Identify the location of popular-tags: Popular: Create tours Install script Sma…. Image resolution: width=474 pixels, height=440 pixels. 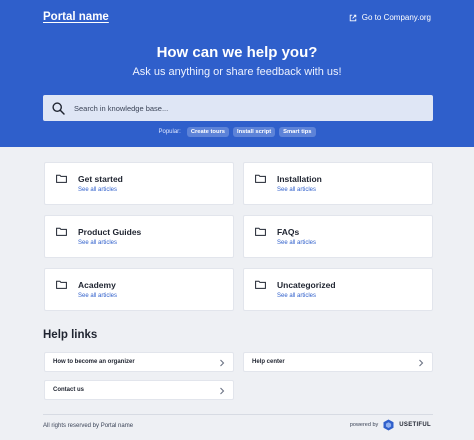
(237, 132).